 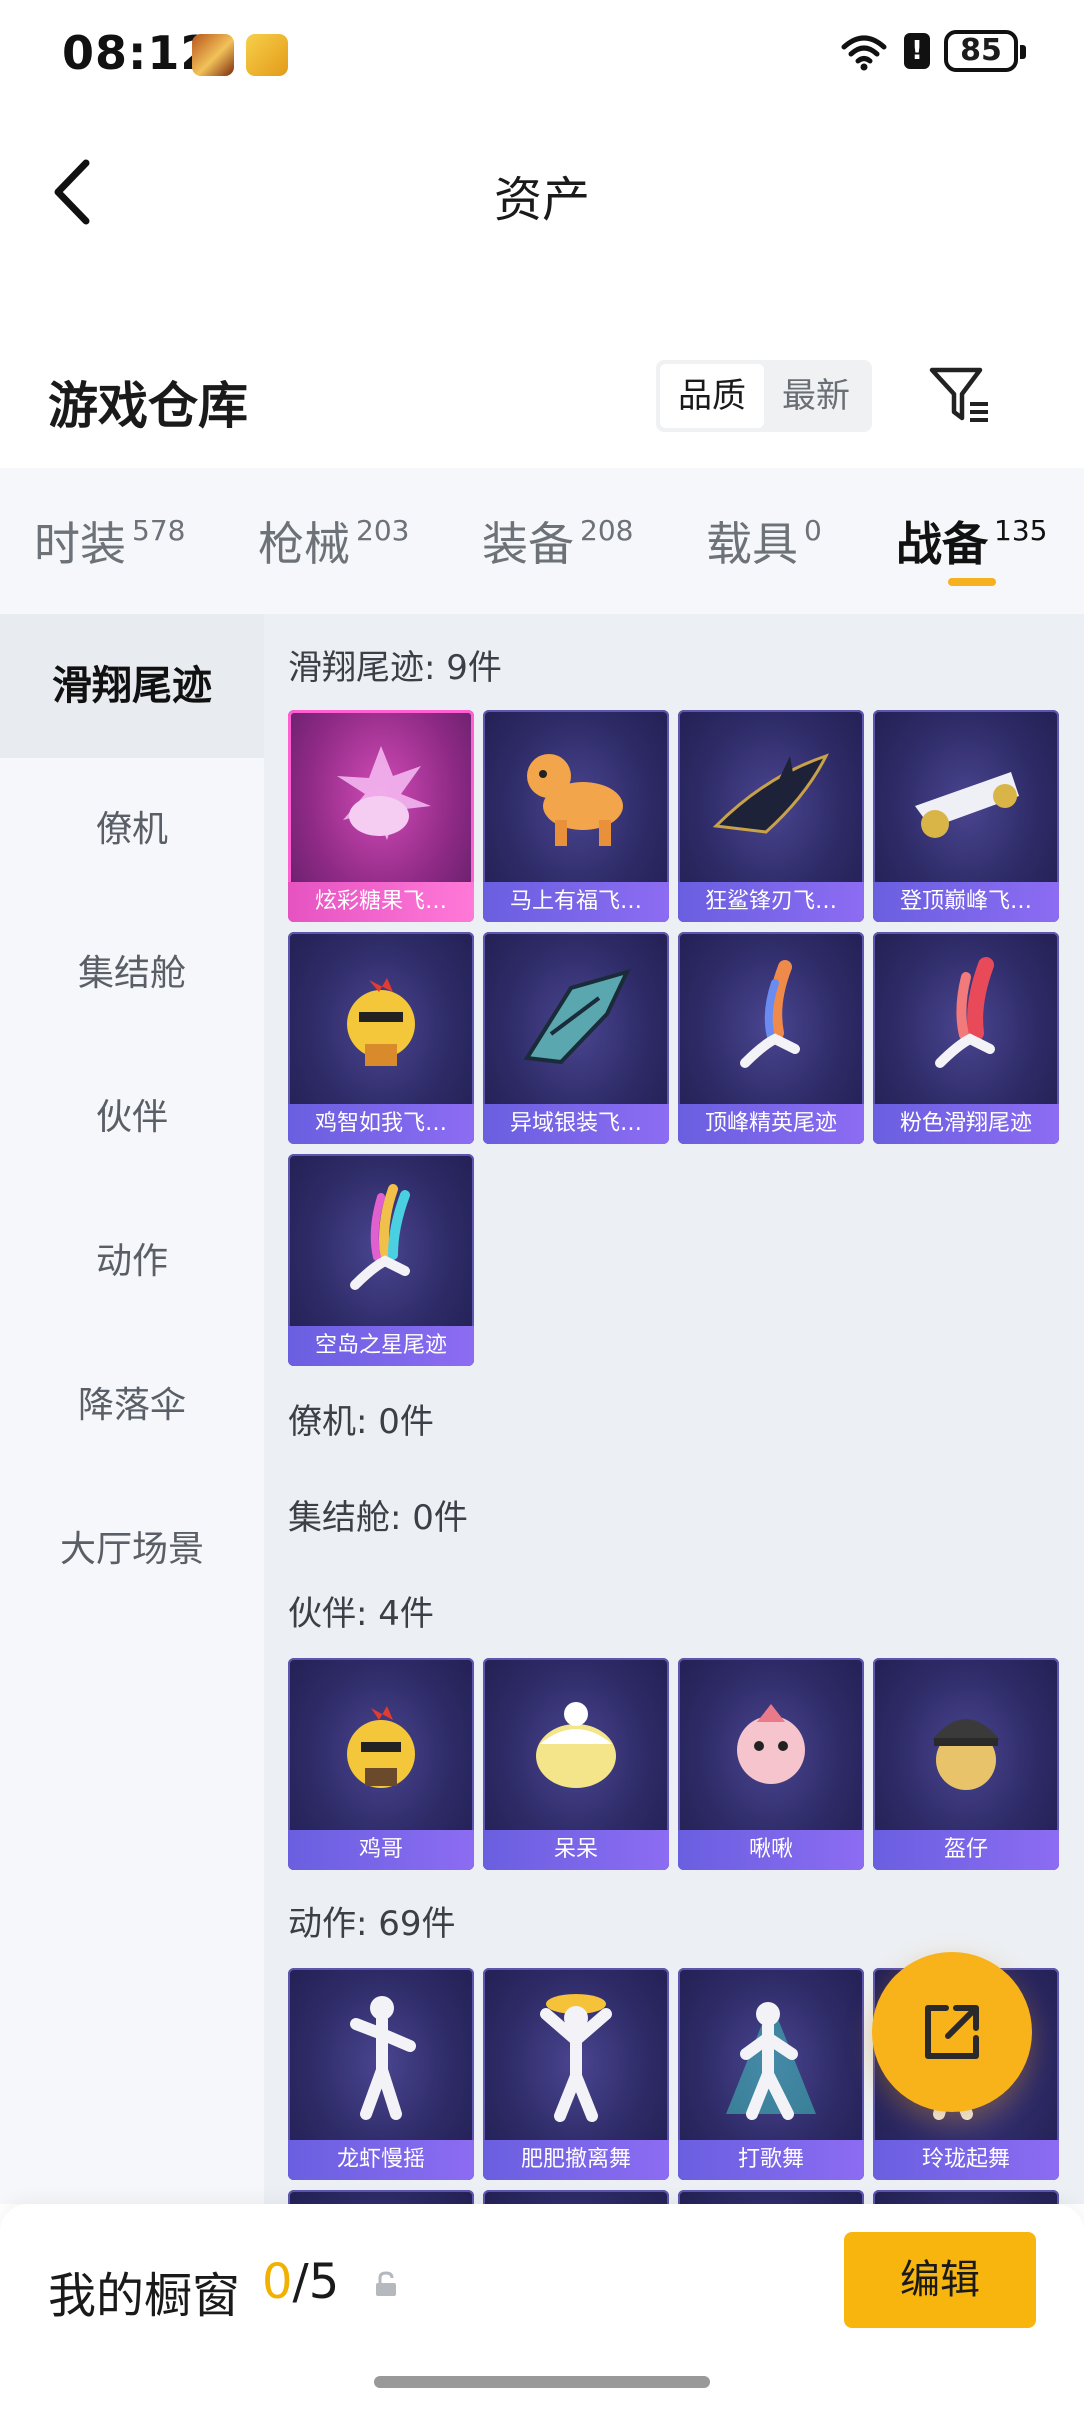 I want to click on item-card: 鸡哥, so click(x=381, y=1764).